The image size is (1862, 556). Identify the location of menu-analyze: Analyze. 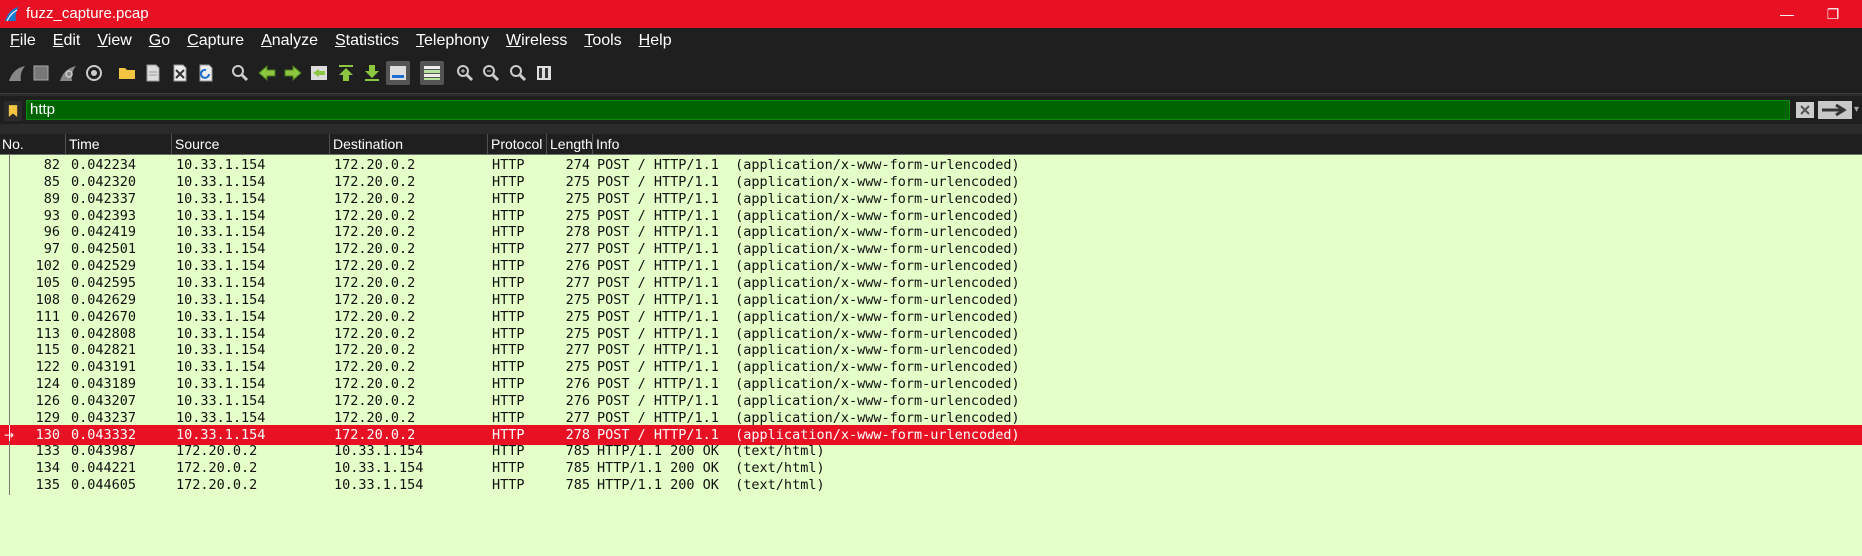
(288, 41).